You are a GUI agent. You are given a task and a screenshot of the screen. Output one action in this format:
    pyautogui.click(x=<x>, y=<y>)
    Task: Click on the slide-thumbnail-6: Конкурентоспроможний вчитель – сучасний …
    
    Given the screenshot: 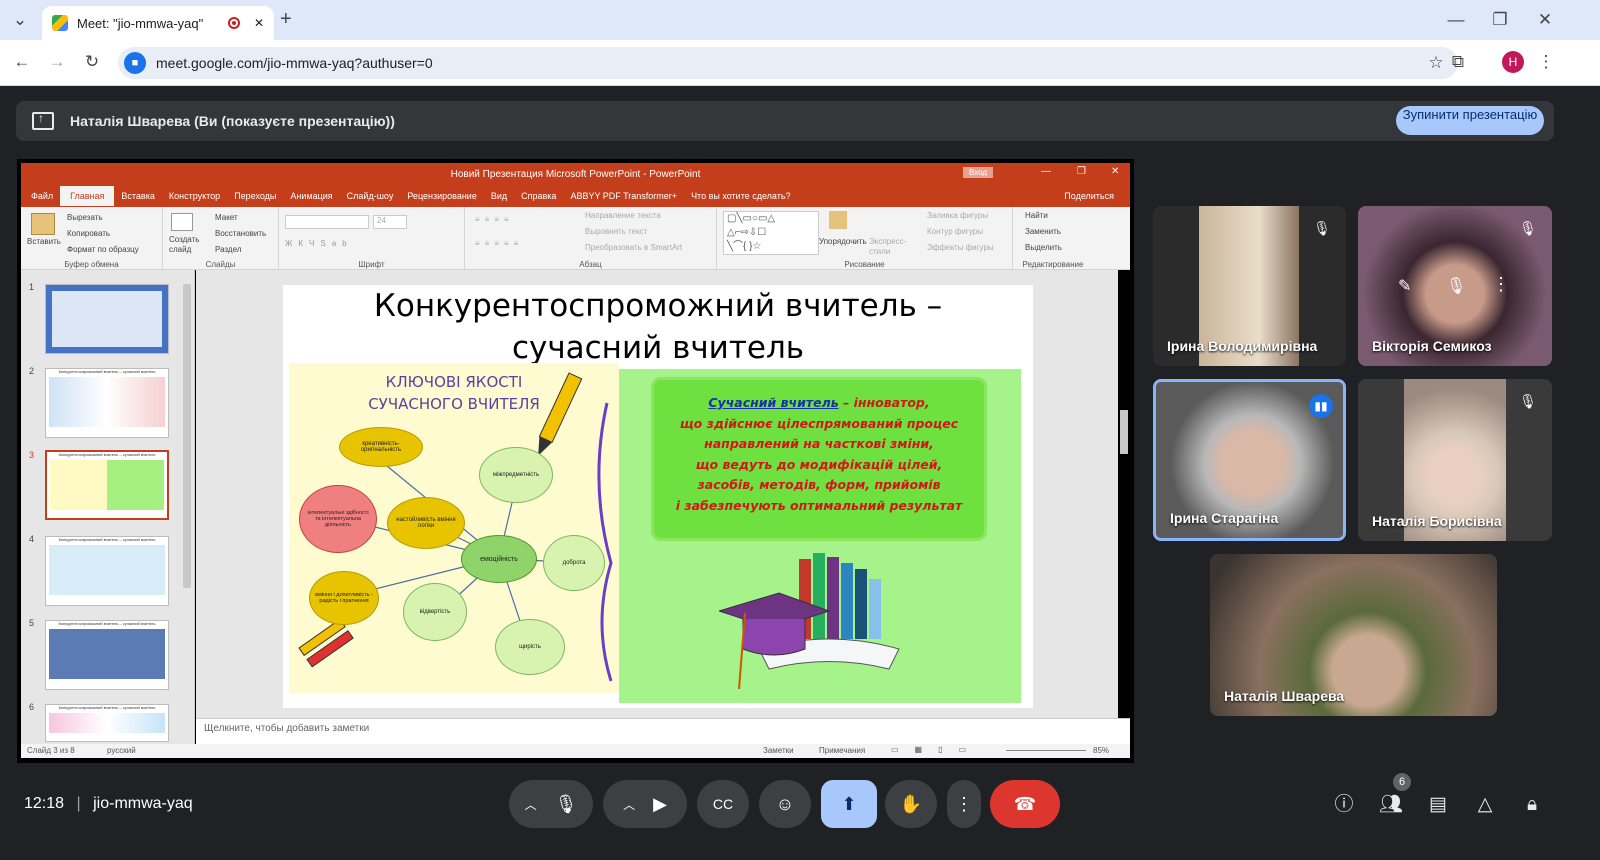 What is the action you would take?
    pyautogui.click(x=107, y=723)
    